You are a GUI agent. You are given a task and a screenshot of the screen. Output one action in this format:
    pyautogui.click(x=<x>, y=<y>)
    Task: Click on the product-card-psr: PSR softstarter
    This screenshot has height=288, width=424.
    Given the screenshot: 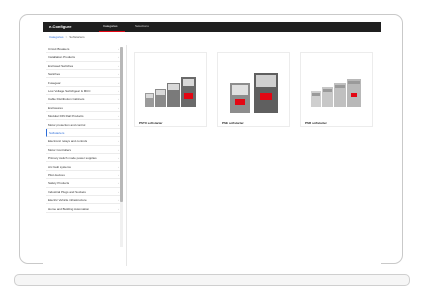 What is the action you would take?
    pyautogui.click(x=336, y=89)
    